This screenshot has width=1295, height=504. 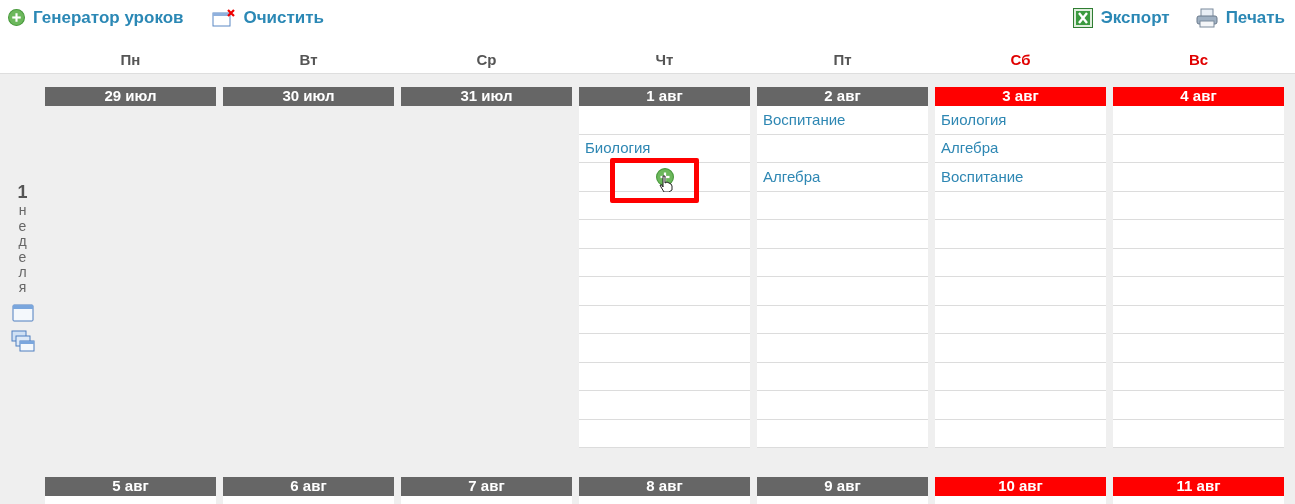 I want to click on weekday-label: Пн, so click(x=130, y=59).